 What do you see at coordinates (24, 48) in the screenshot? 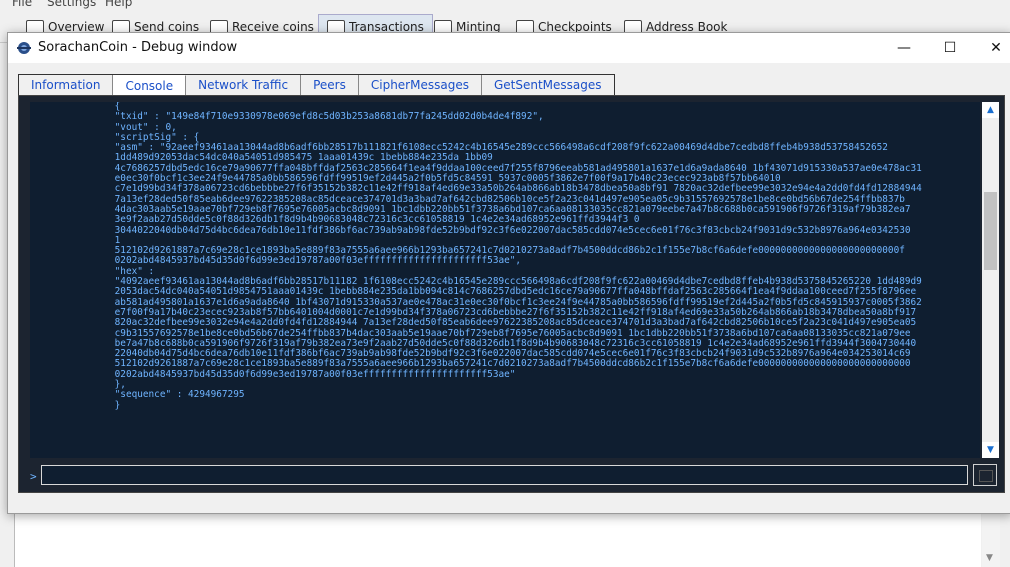
I see `sorachancoin-app-icon` at bounding box center [24, 48].